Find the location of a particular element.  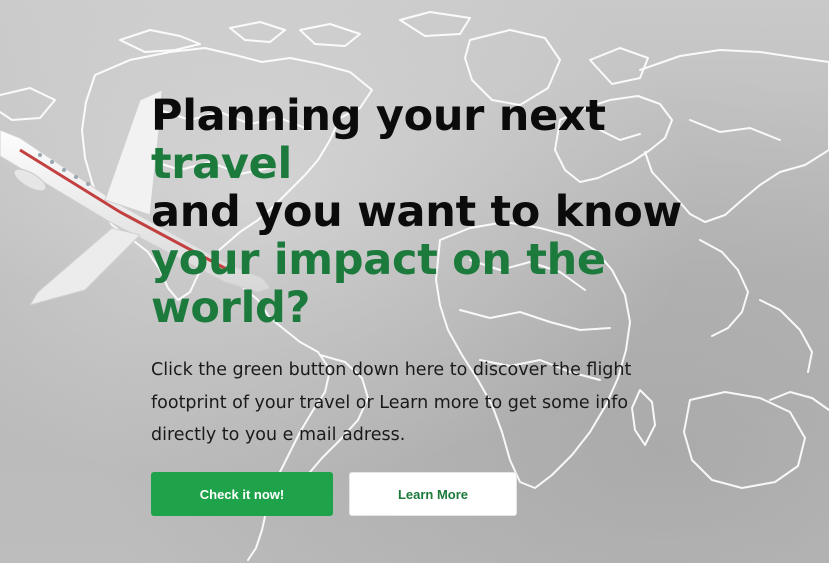

headline-highlight: your impact on the is located at coordinates (378, 260).